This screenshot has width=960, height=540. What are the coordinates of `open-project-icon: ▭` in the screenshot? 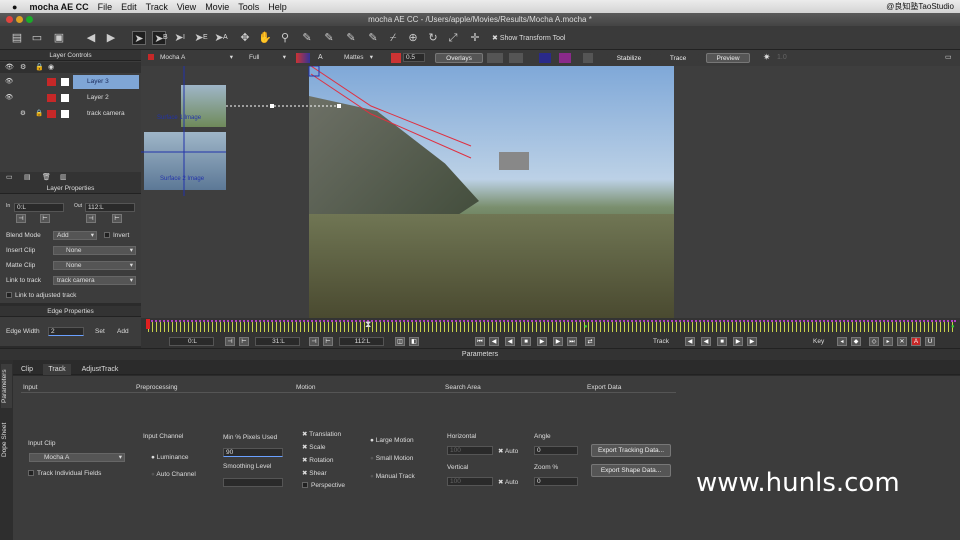 It's located at (37, 38).